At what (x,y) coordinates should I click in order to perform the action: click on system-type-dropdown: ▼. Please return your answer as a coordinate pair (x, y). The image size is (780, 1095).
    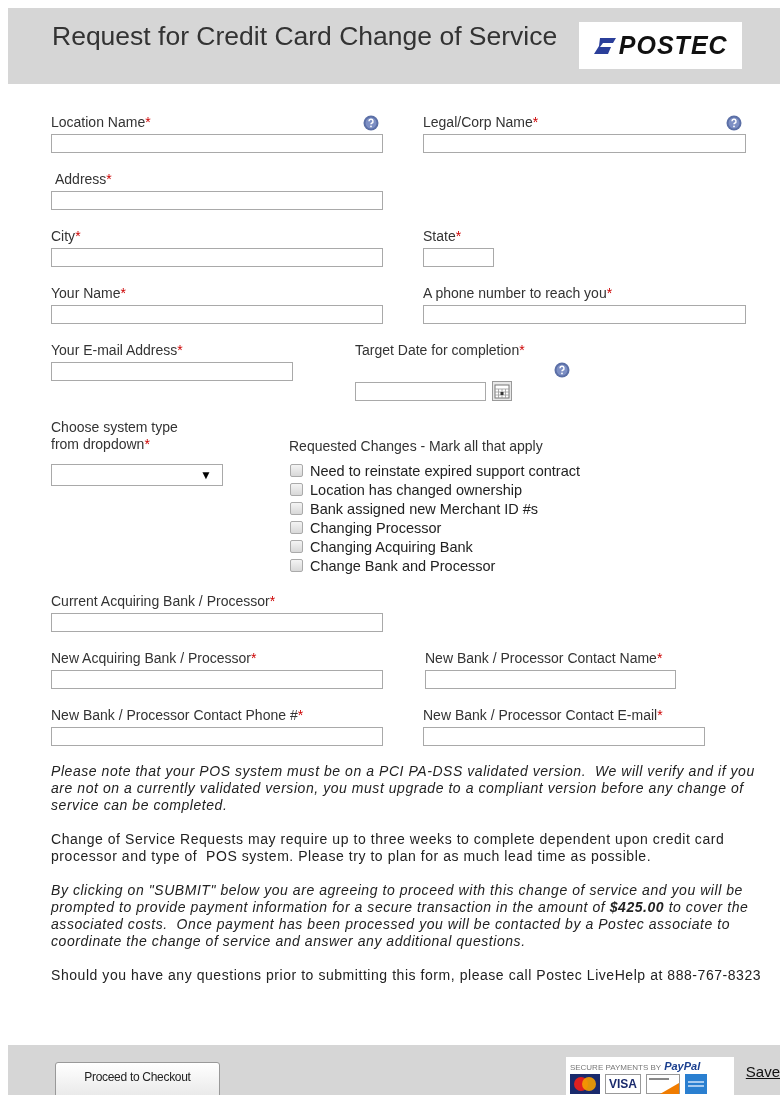
    Looking at the image, I should click on (137, 475).